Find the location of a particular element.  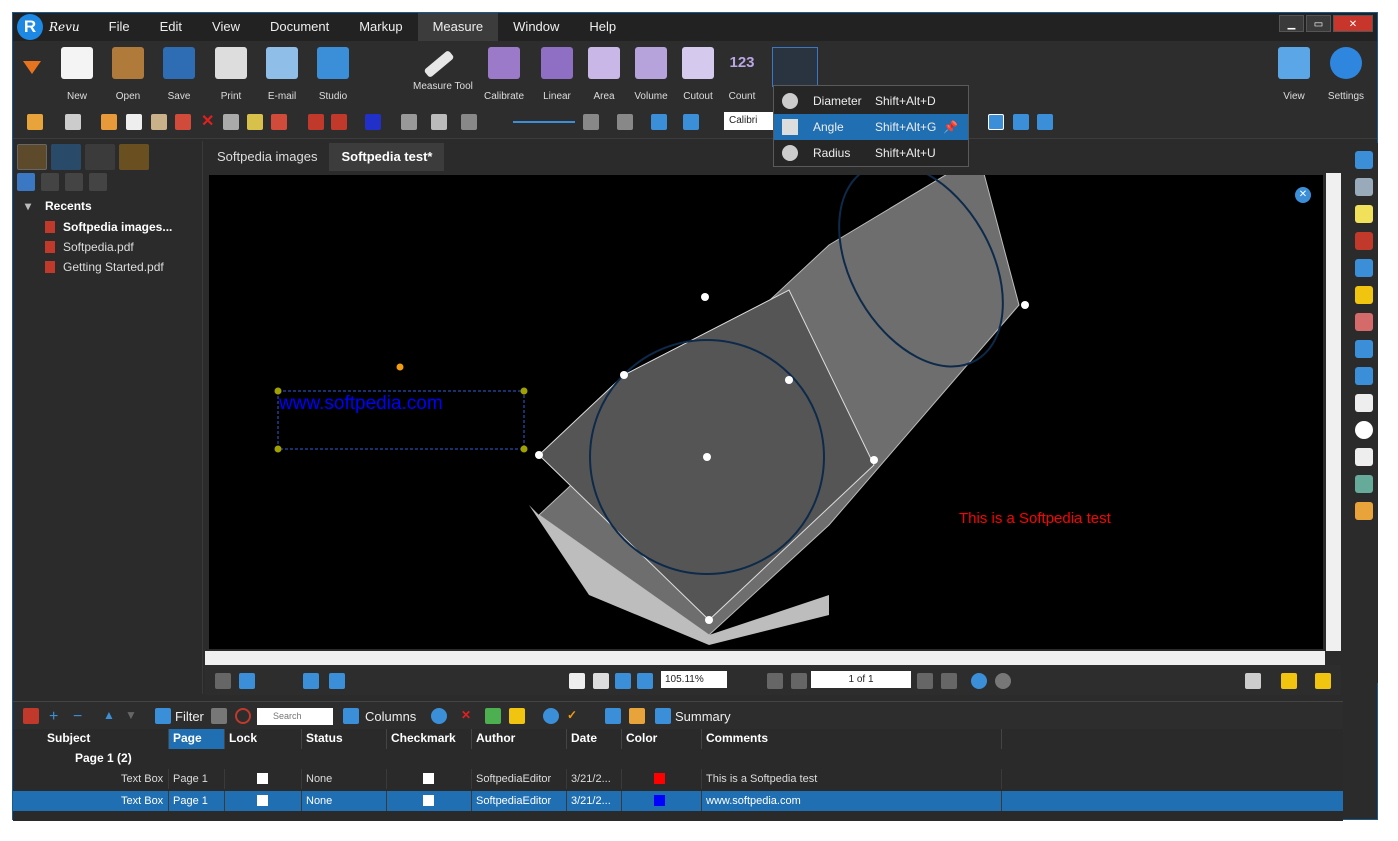

area-button: Area is located at coordinates (604, 75).